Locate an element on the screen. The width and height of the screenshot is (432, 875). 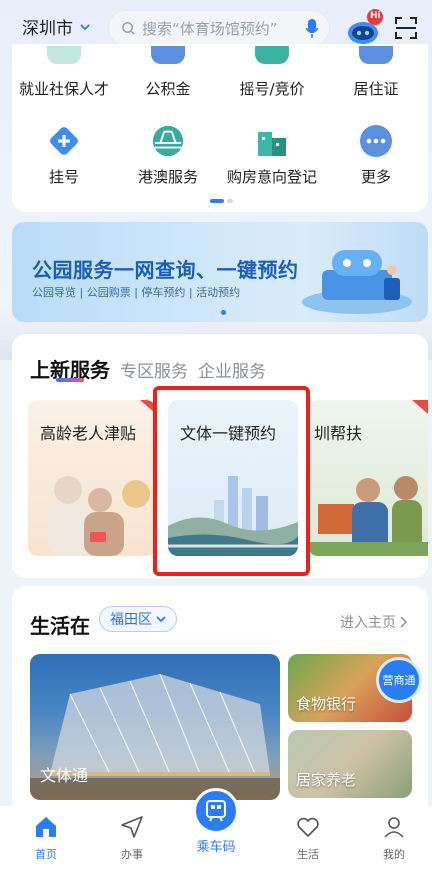
active-tab-indicator is located at coordinates (70, 380).